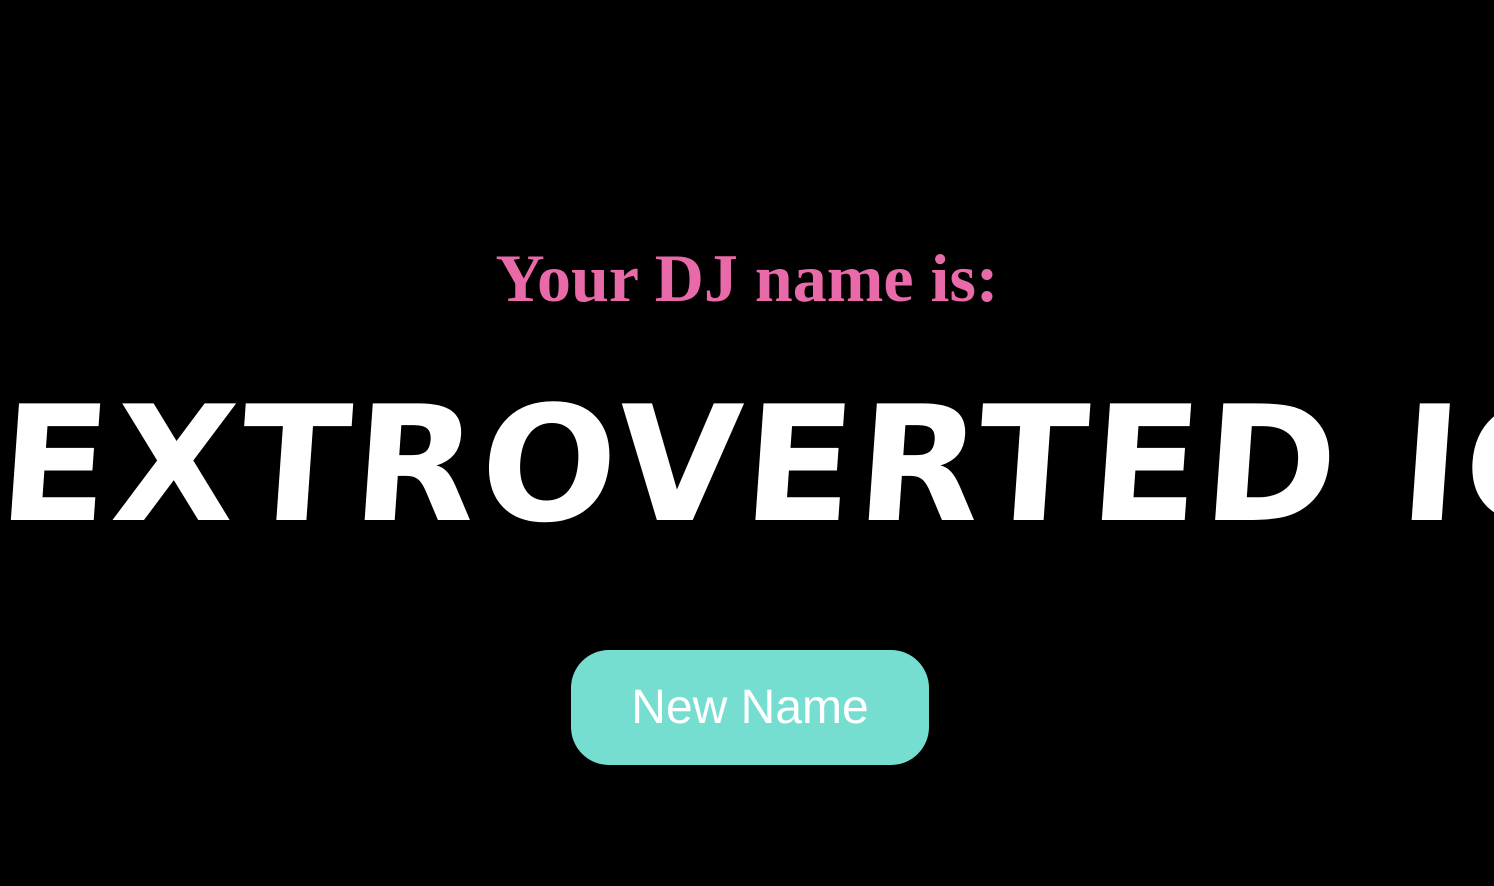 This screenshot has width=1494, height=886. What do you see at coordinates (750, 707) in the screenshot?
I see `new-name-button: New Name` at bounding box center [750, 707].